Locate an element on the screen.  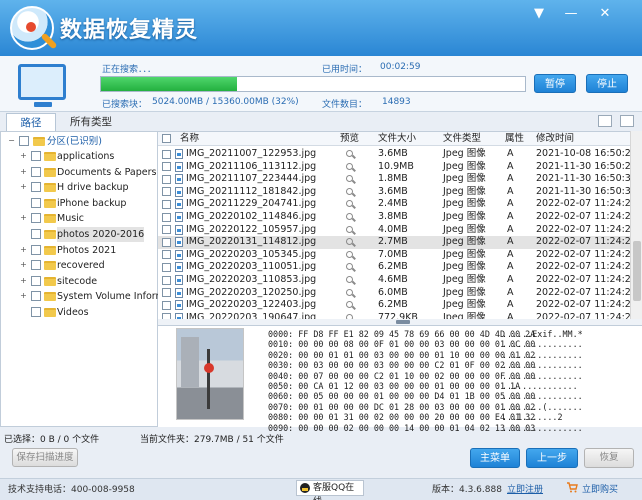
scrollbar-thumb is located at coordinates (637, 271).